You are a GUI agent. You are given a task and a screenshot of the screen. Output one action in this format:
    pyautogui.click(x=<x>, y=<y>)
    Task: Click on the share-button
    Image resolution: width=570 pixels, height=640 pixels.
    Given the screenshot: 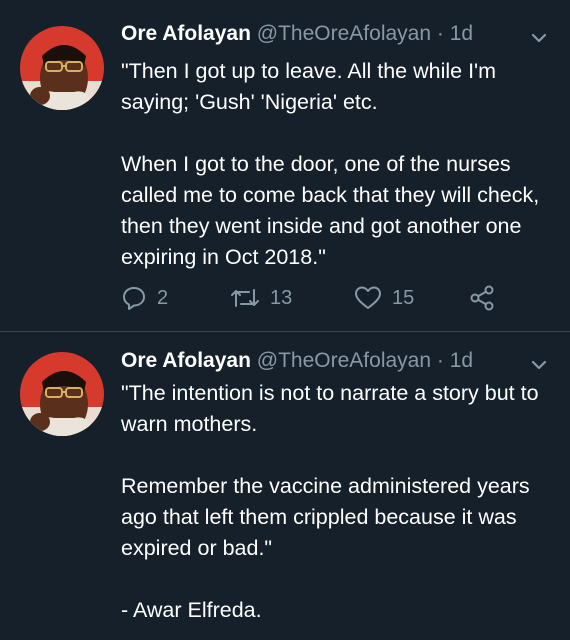 What is the action you would take?
    pyautogui.click(x=483, y=298)
    